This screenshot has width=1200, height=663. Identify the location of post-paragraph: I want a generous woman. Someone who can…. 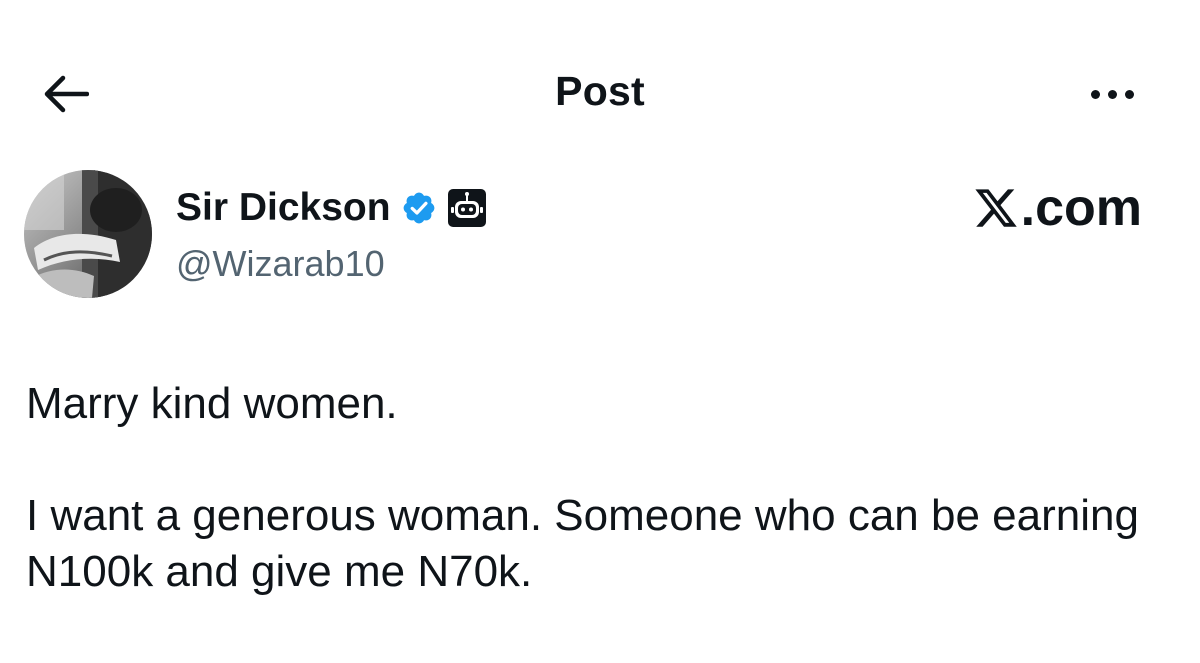
(582, 543).